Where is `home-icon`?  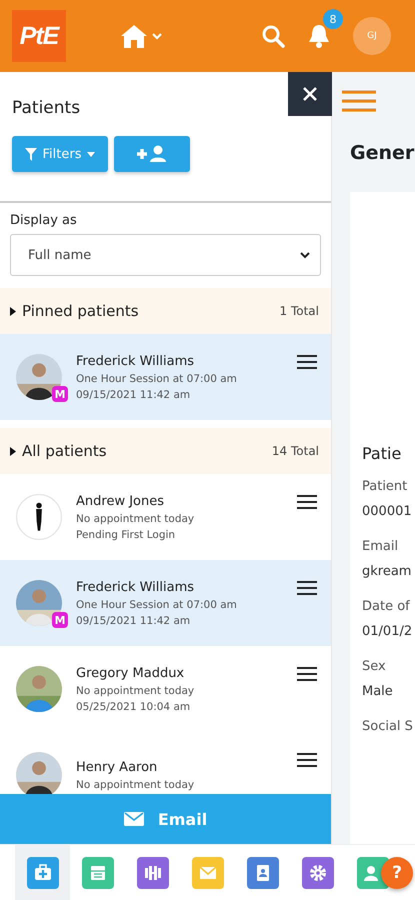 home-icon is located at coordinates (142, 36).